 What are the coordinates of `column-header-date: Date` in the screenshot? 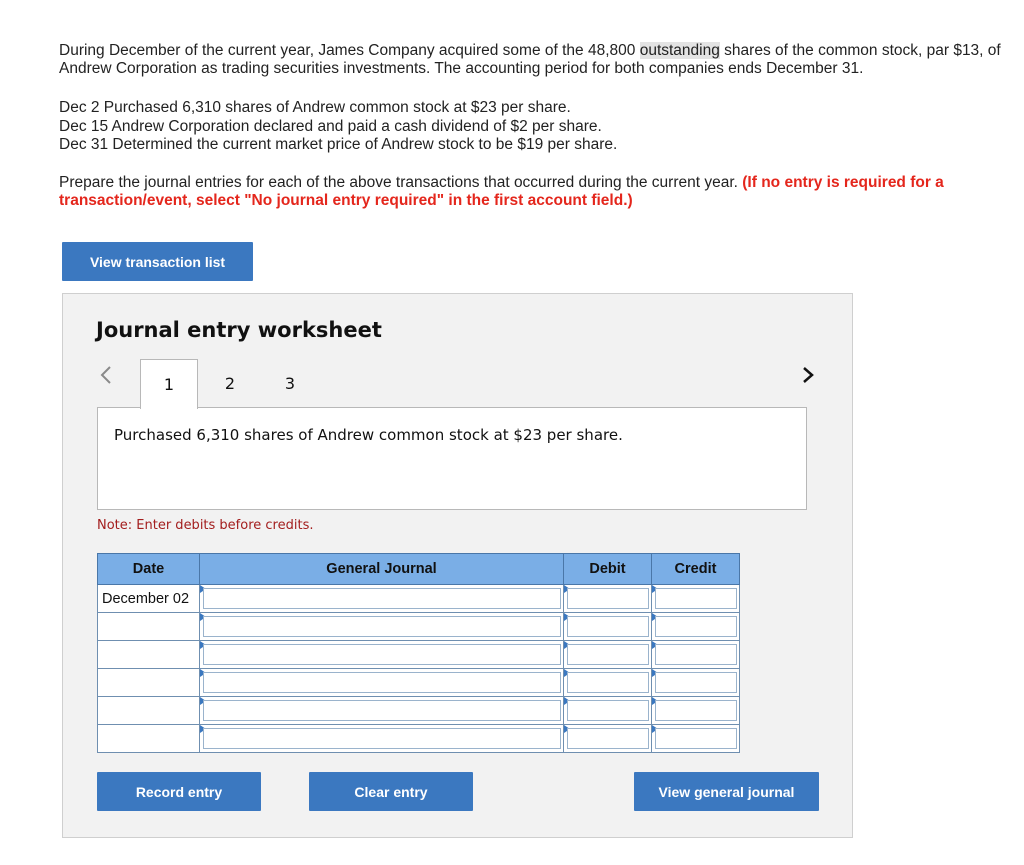 It's located at (148, 569).